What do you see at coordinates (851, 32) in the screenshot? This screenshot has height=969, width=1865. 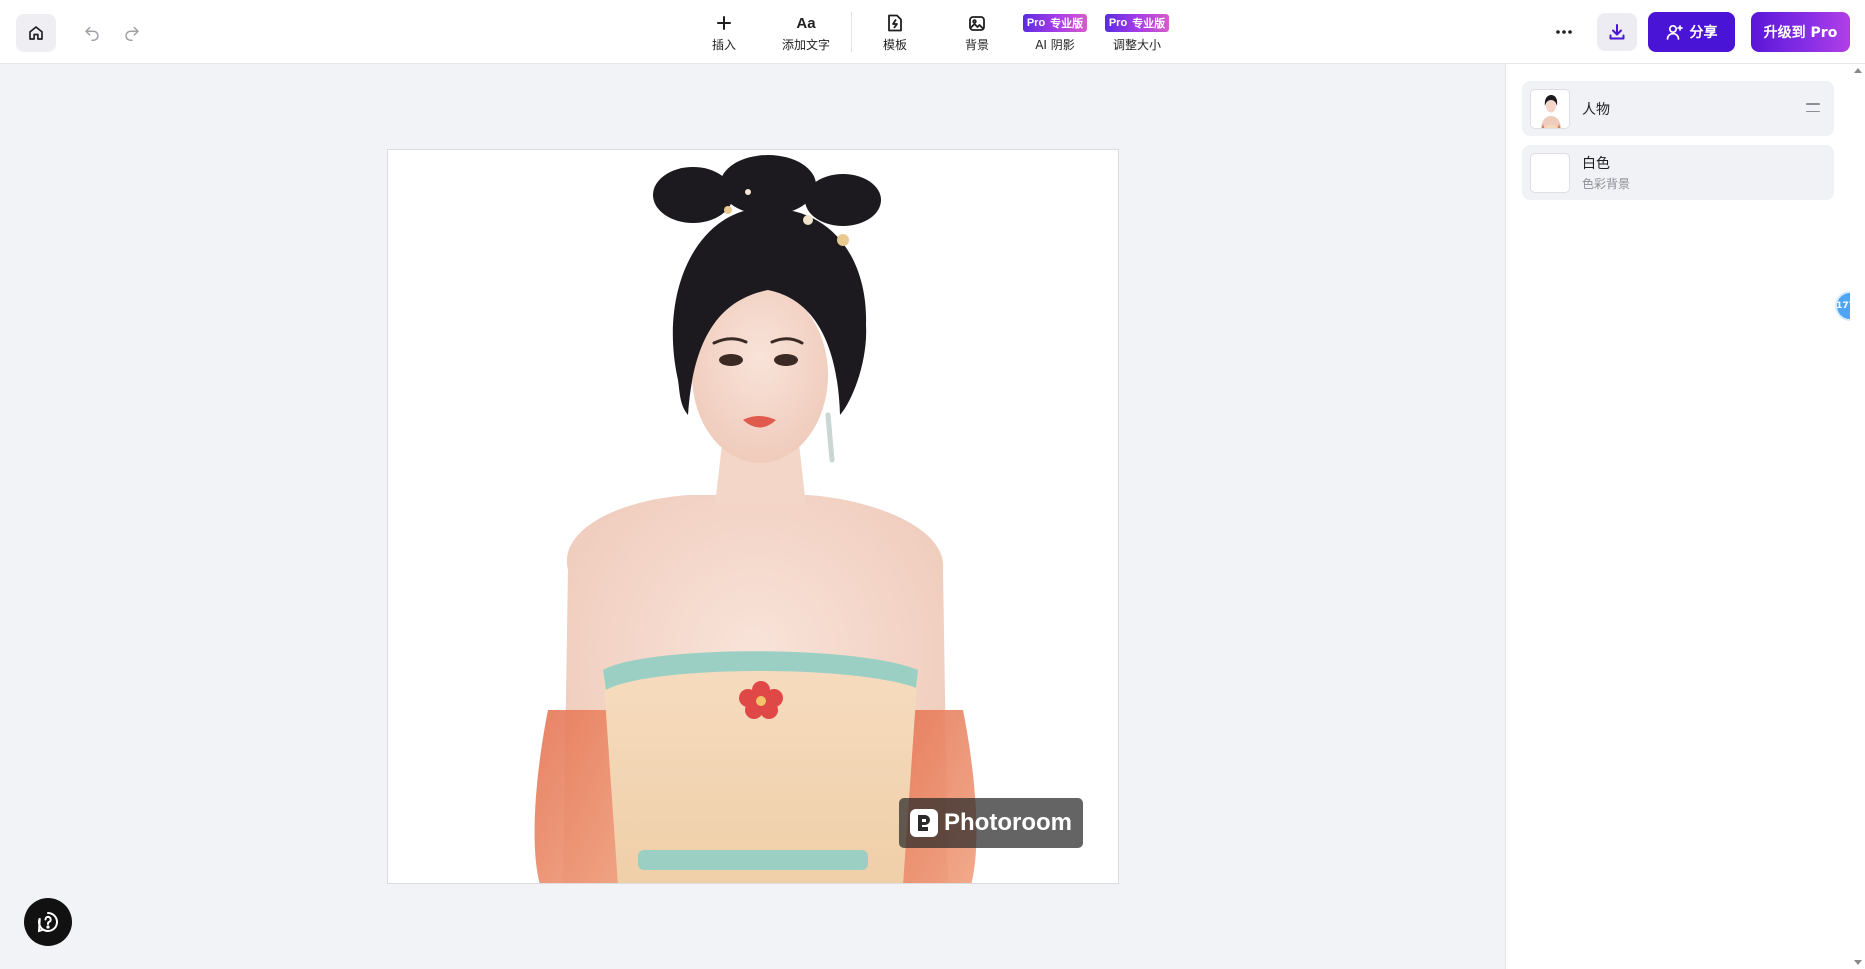 I see `toolbar-divider` at bounding box center [851, 32].